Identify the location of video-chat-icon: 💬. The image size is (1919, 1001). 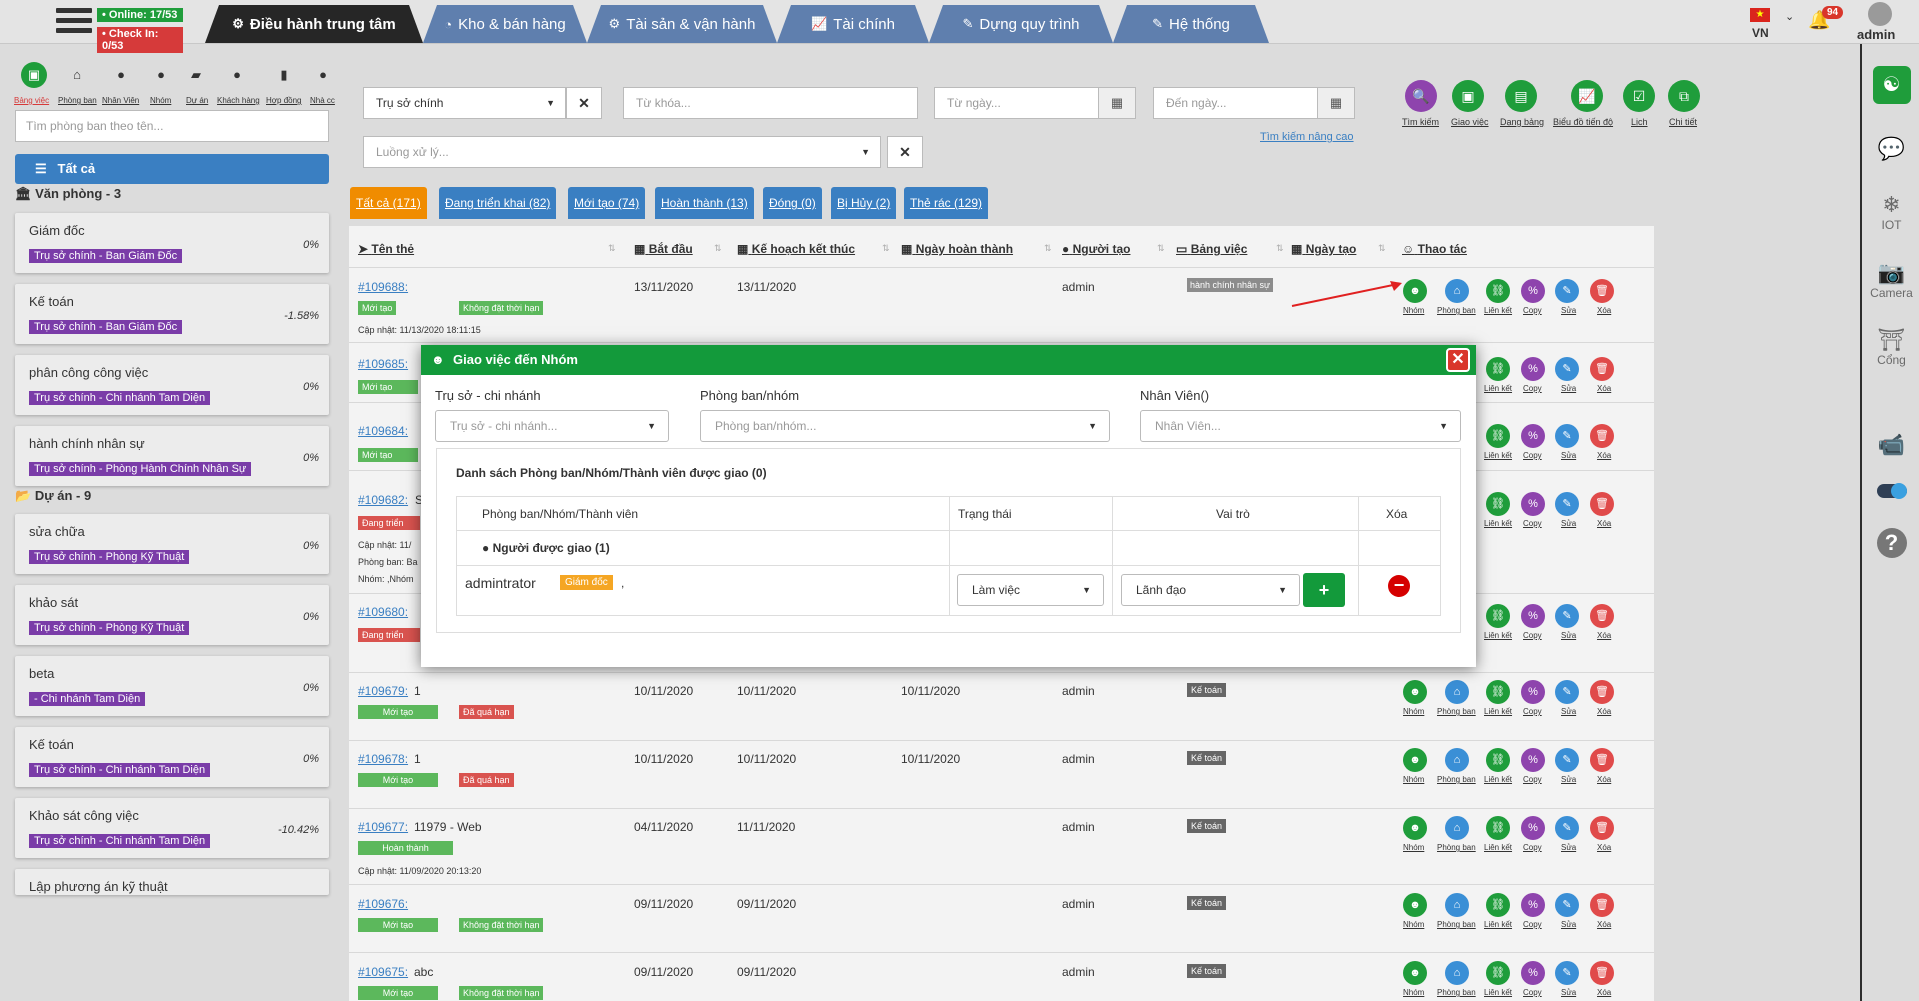
(1890, 149).